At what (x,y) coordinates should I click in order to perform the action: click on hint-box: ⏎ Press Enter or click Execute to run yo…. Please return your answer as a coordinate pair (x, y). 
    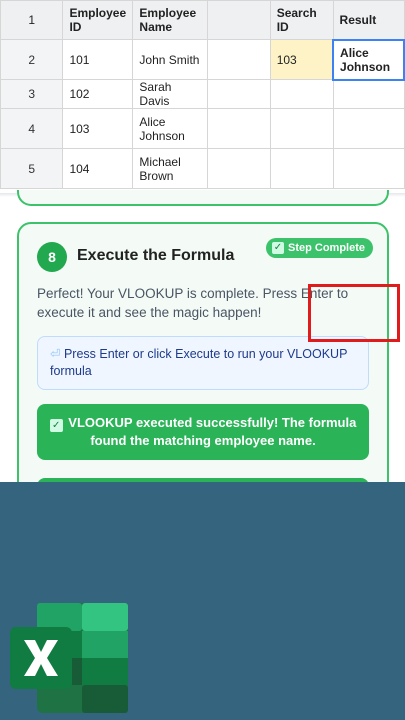
    Looking at the image, I should click on (203, 363).